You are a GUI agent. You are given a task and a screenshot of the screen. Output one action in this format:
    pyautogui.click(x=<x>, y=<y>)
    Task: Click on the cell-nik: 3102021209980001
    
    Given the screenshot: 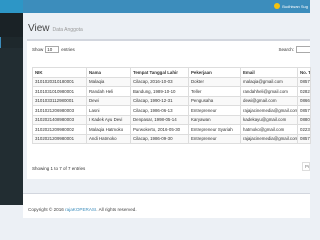 What is the action you would take?
    pyautogui.click(x=59, y=138)
    